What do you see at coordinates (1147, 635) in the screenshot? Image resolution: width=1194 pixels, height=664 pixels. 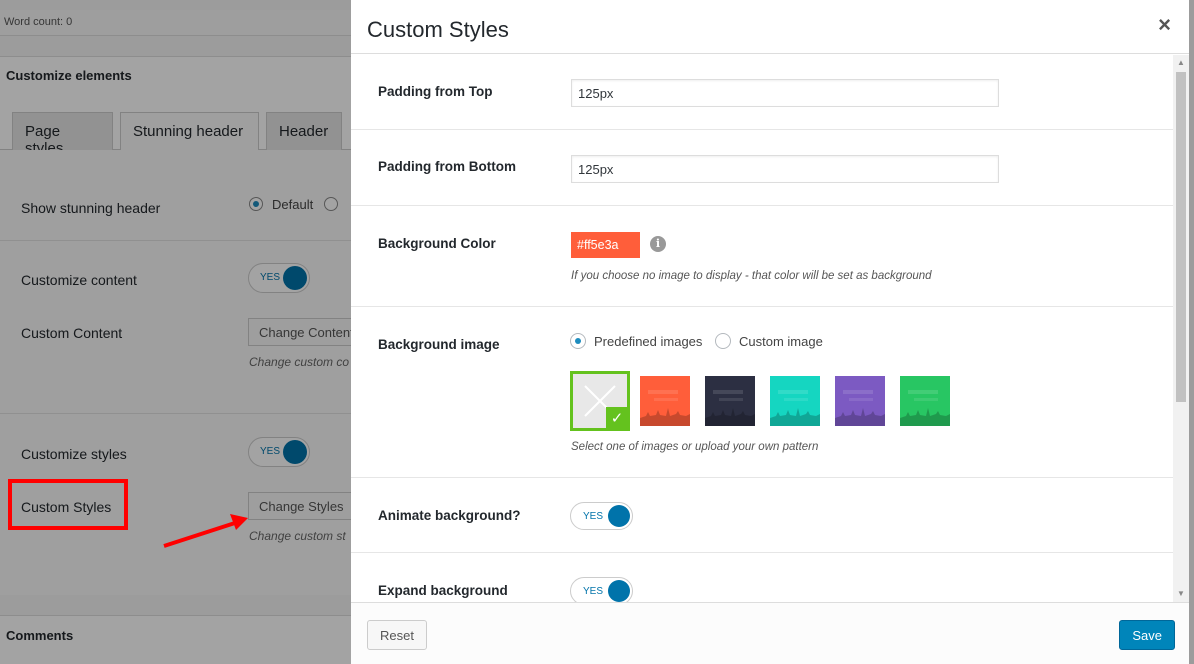 I see `save-button: Save` at bounding box center [1147, 635].